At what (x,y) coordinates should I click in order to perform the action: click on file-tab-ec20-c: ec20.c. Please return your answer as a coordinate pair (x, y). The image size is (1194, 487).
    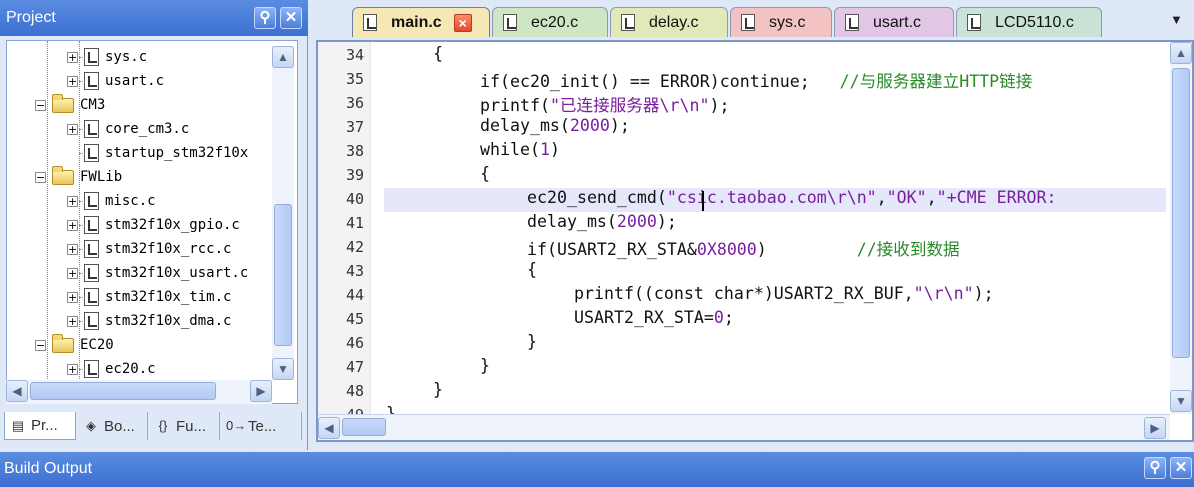
    Looking at the image, I should click on (550, 22).